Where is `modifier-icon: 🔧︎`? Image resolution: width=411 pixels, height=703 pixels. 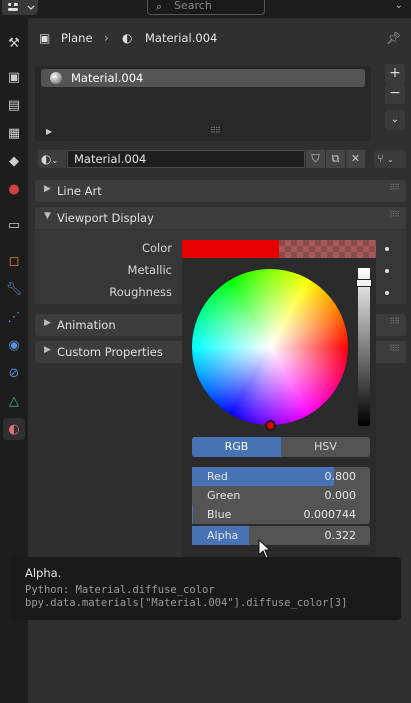 modifier-icon: 🔧︎ is located at coordinates (14, 289).